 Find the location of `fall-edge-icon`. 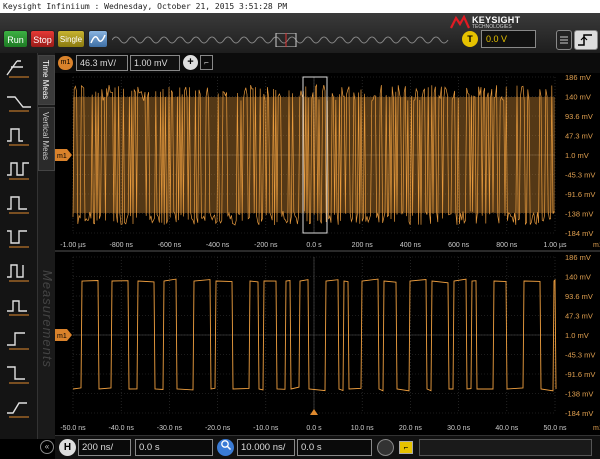

fall-edge-icon is located at coordinates (19, 374).